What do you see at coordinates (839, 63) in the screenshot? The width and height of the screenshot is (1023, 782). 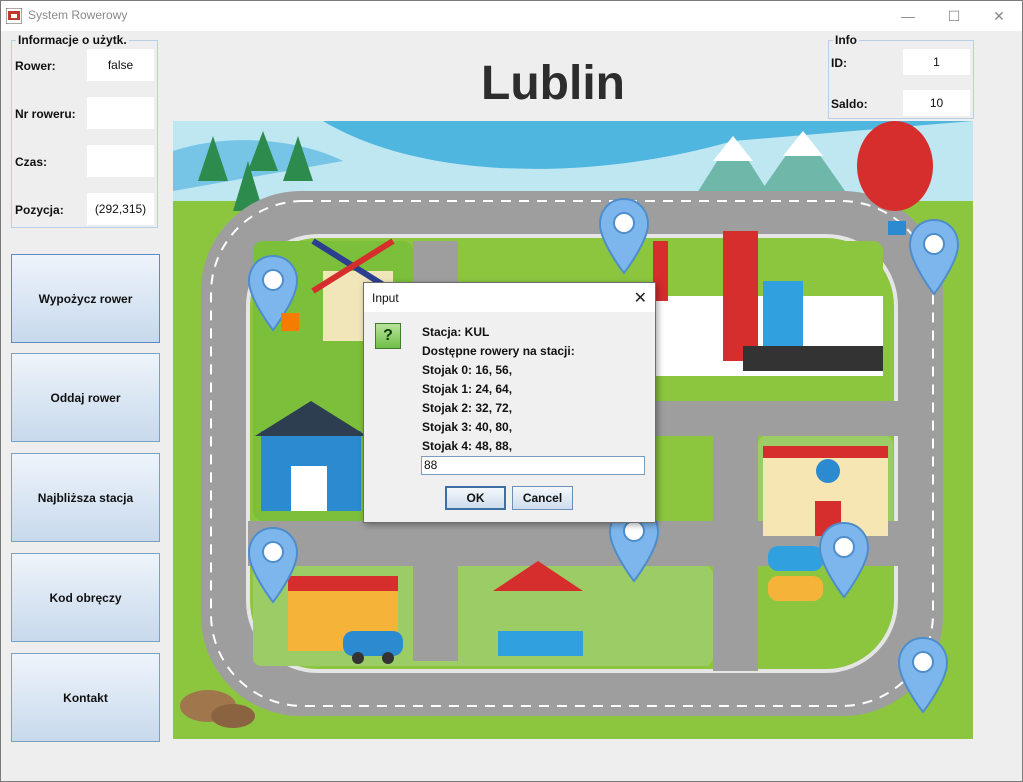 I see `id-label: ID:` at bounding box center [839, 63].